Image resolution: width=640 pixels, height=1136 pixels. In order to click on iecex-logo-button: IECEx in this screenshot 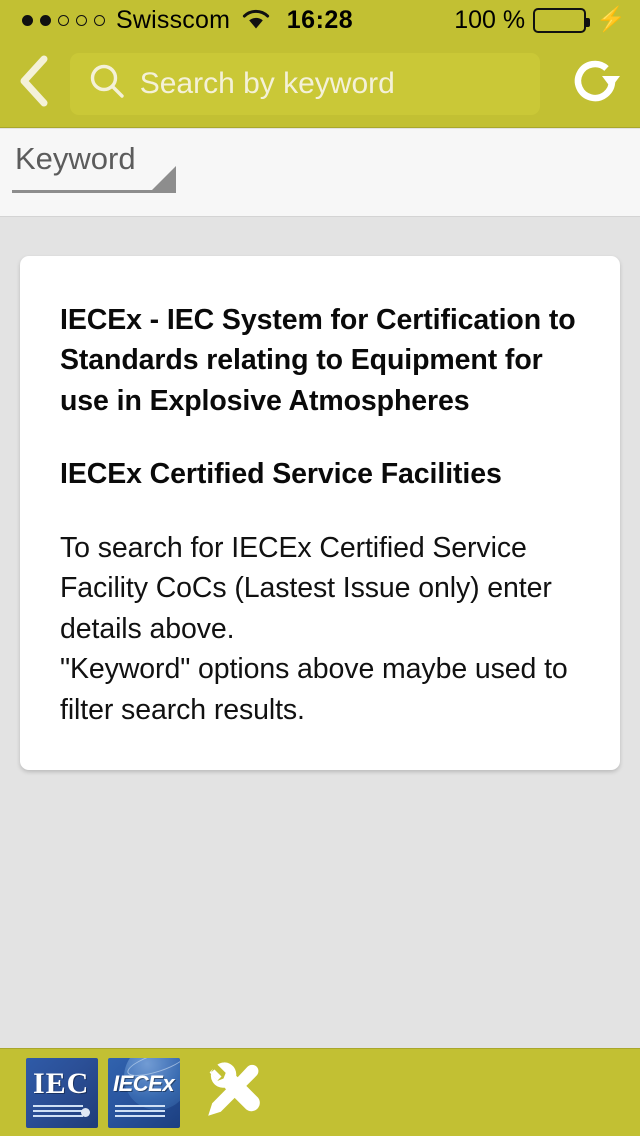, I will do `click(144, 1092)`.